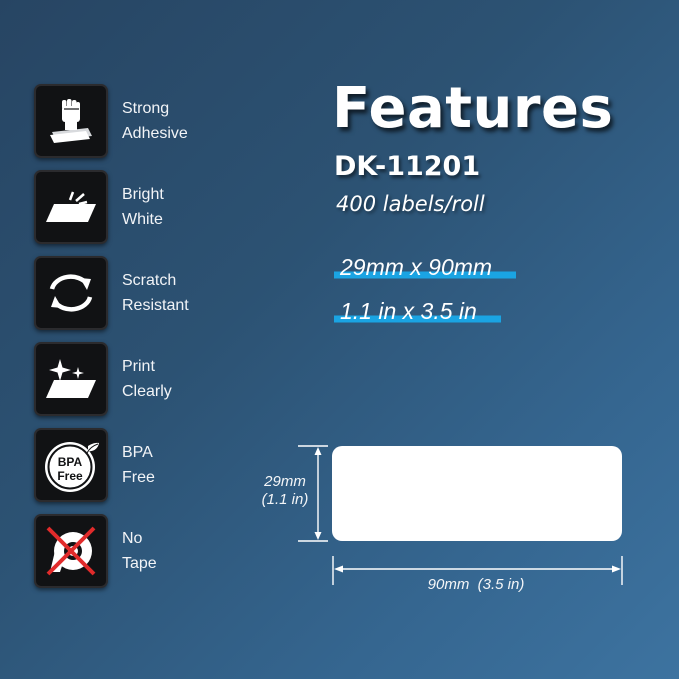 The image size is (679, 679). Describe the element at coordinates (476, 584) in the screenshot. I see `width-text: 90mm (3.5 in)` at that location.